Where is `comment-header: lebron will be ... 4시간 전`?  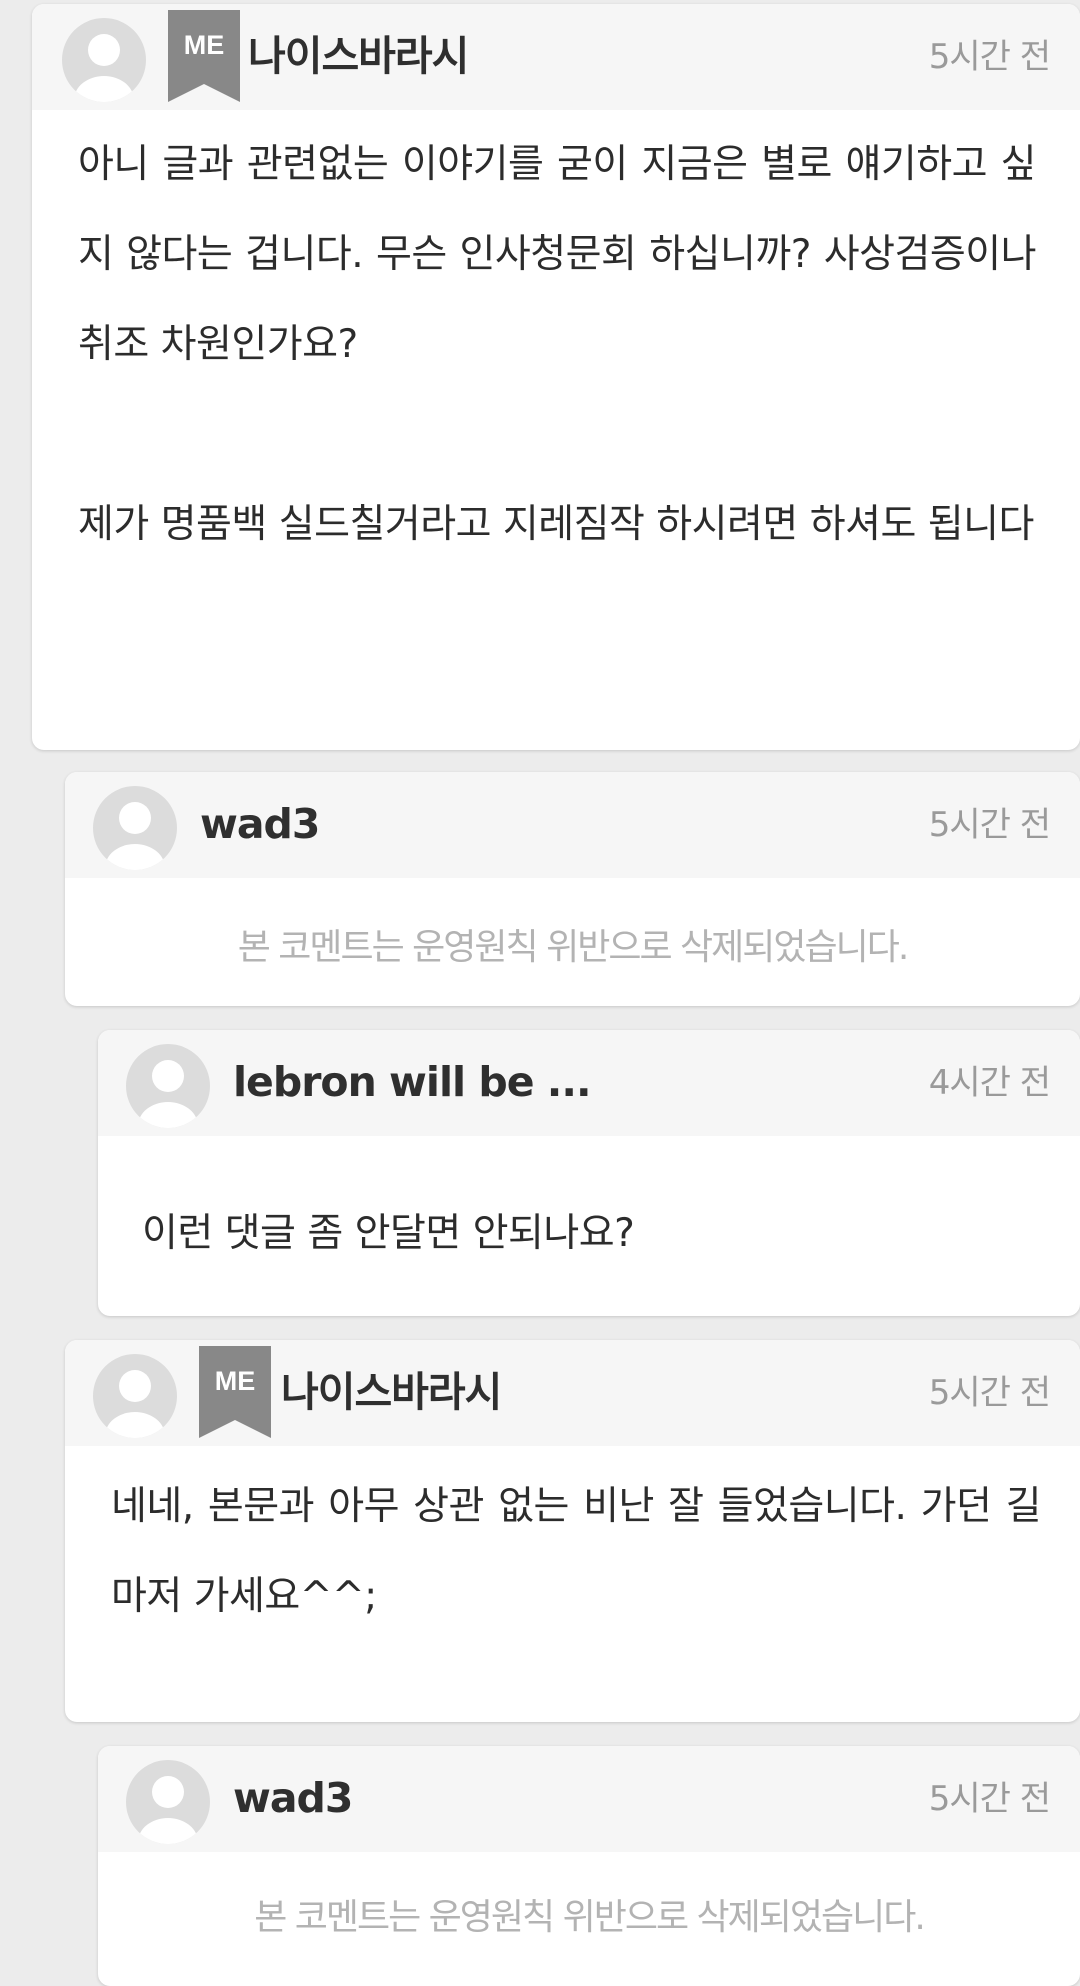
comment-header: lebron will be ... 4시간 전 is located at coordinates (589, 1083).